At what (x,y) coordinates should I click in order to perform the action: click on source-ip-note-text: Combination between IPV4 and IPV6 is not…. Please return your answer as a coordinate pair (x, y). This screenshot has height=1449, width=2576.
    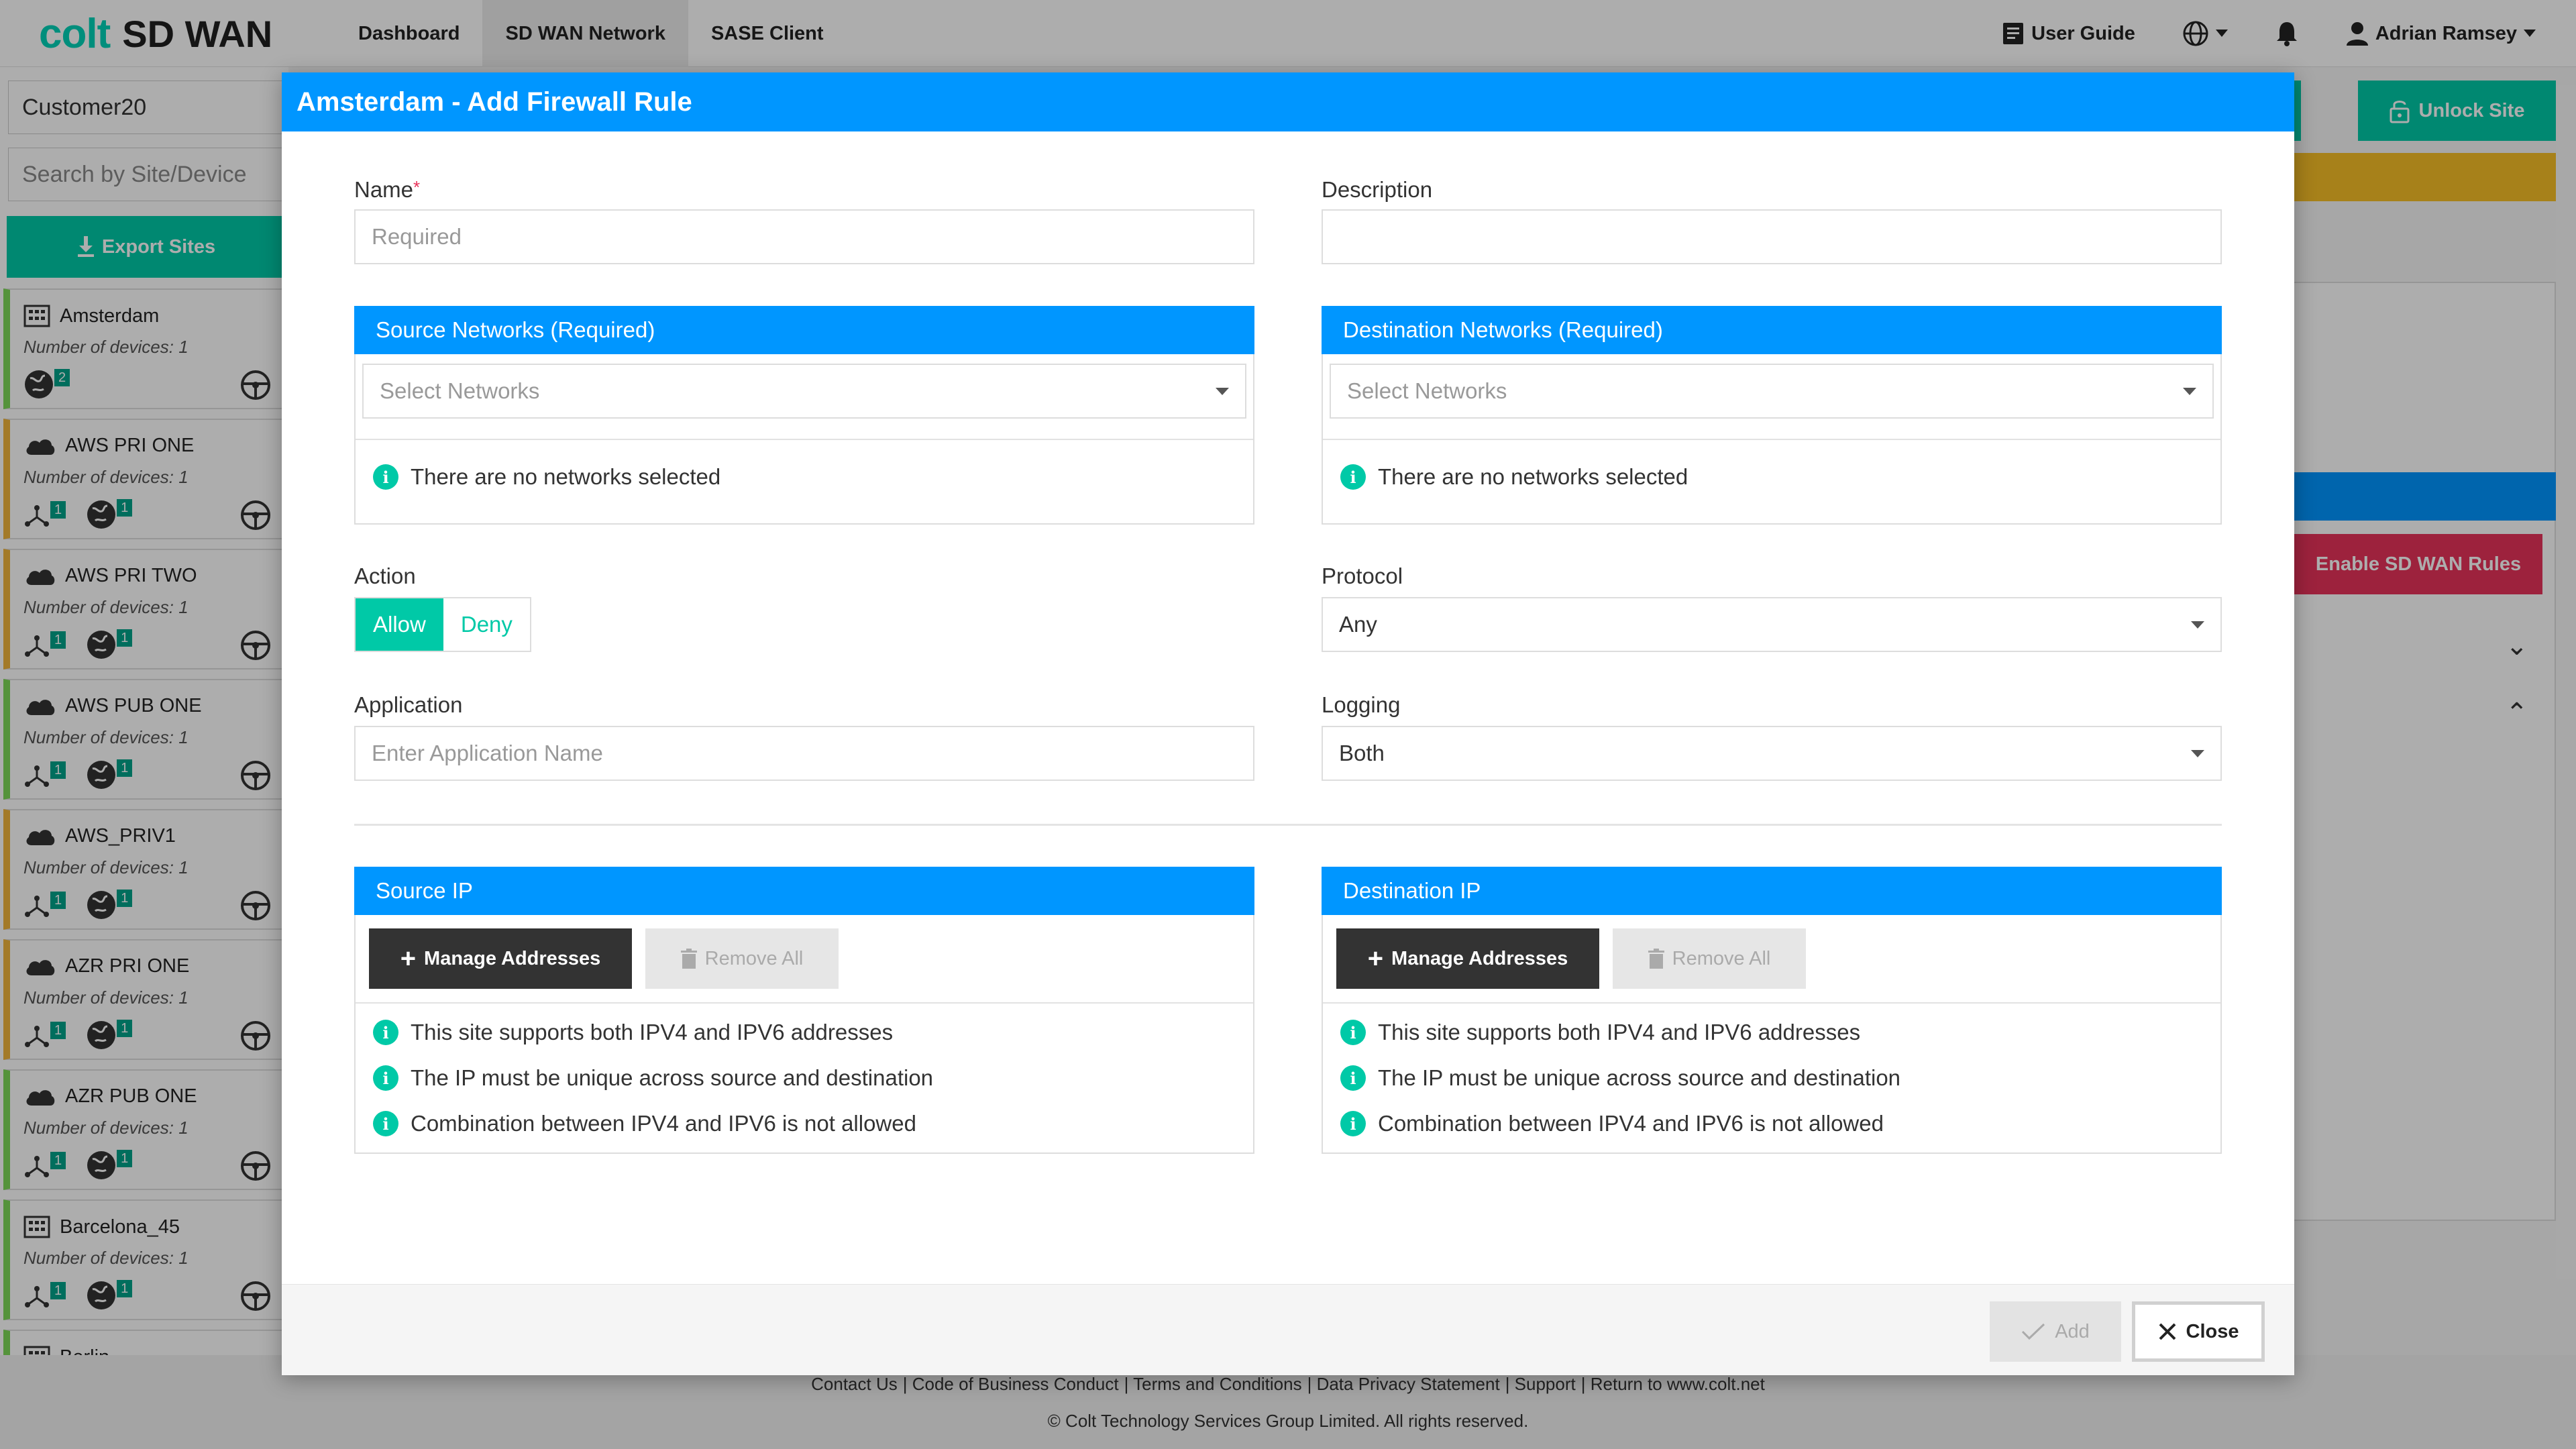
    Looking at the image, I should click on (663, 1123).